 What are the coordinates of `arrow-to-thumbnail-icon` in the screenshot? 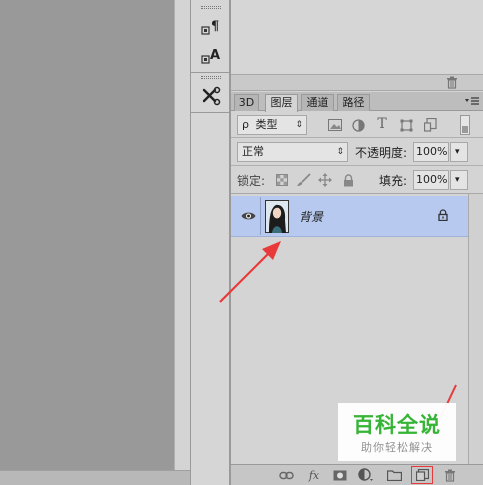 It's located at (250, 272).